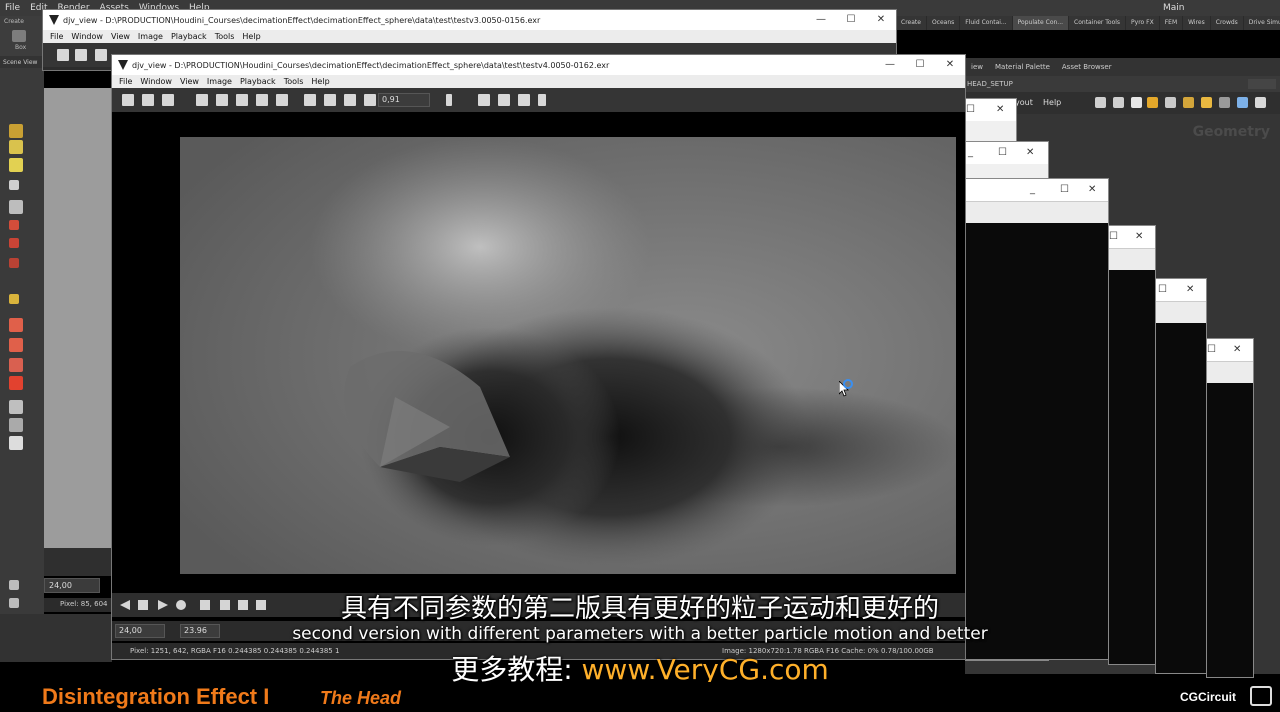  What do you see at coordinates (504, 100) in the screenshot?
I see `color-picker-icon` at bounding box center [504, 100].